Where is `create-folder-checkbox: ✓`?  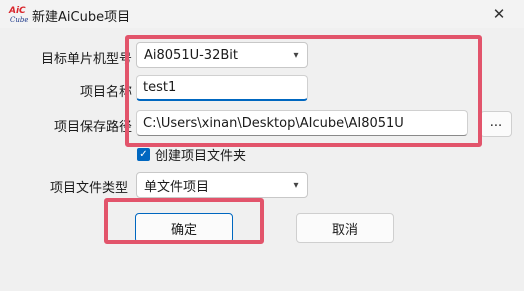
create-folder-checkbox: ✓ is located at coordinates (143, 154).